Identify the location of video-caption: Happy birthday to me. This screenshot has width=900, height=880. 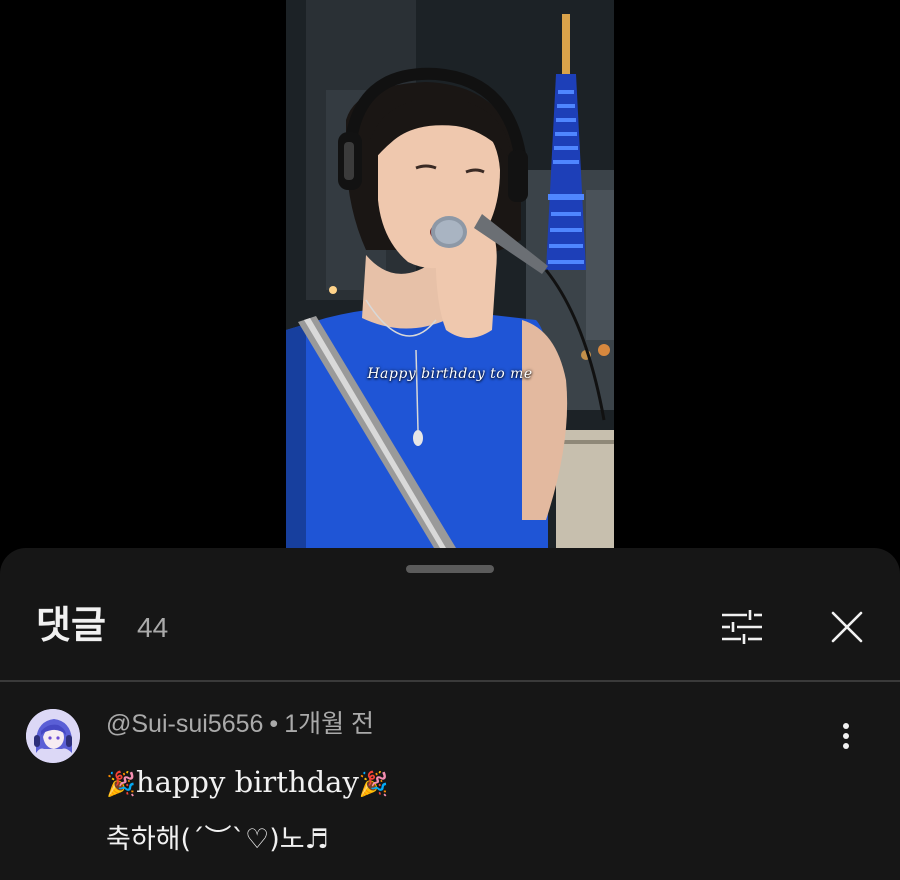
(450, 374).